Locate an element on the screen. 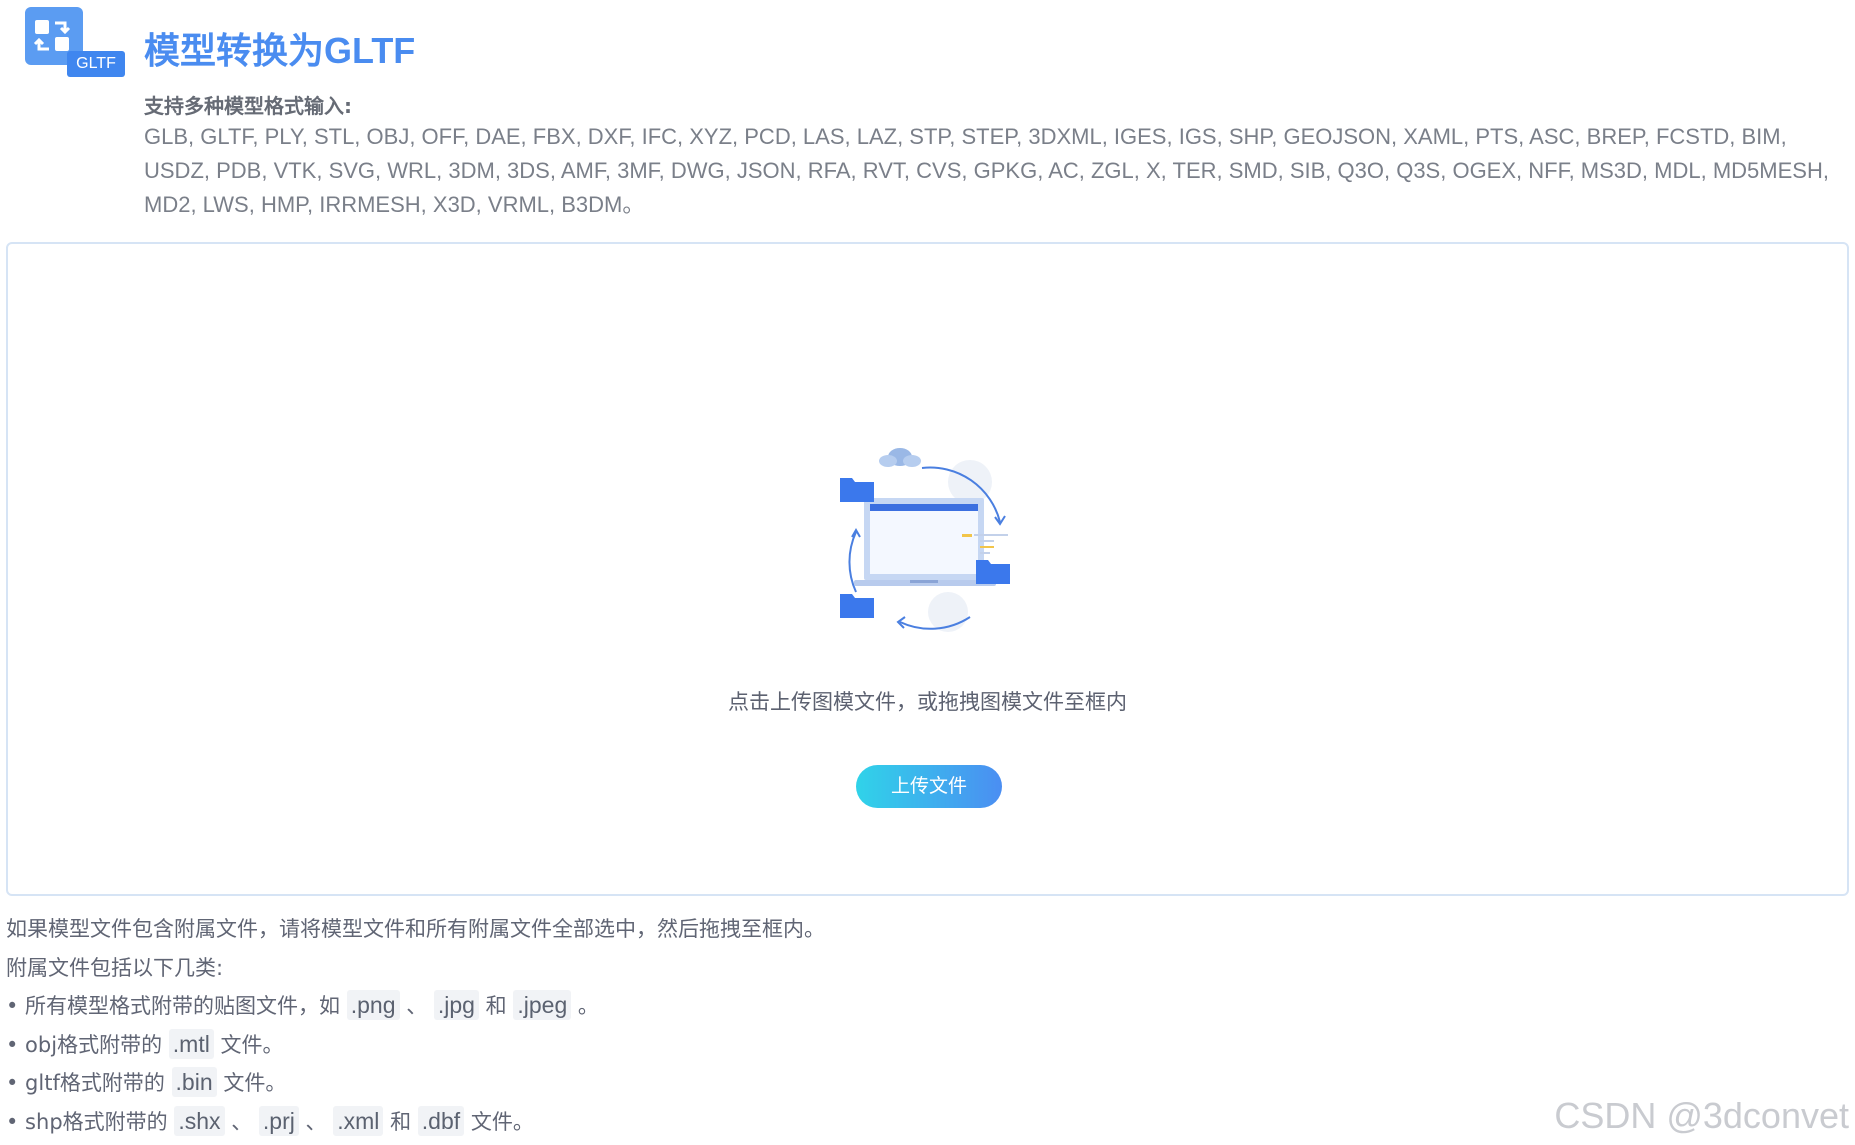  ext-code: .mtl is located at coordinates (191, 1043).